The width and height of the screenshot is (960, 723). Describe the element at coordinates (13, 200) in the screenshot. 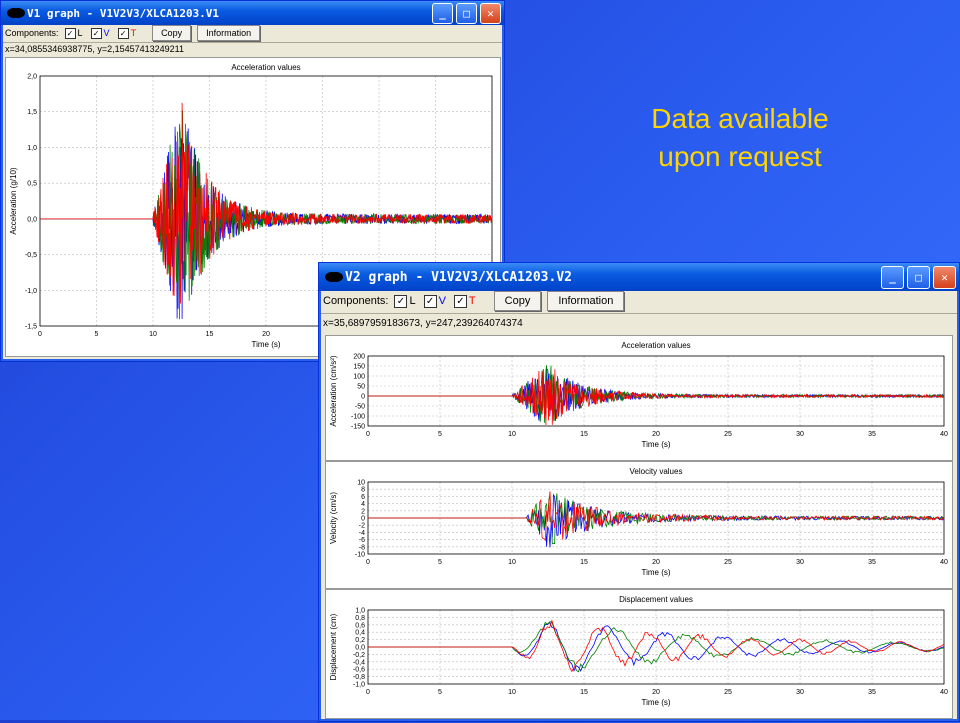

I see `y-axis-label: Acceleration (g/10)` at that location.